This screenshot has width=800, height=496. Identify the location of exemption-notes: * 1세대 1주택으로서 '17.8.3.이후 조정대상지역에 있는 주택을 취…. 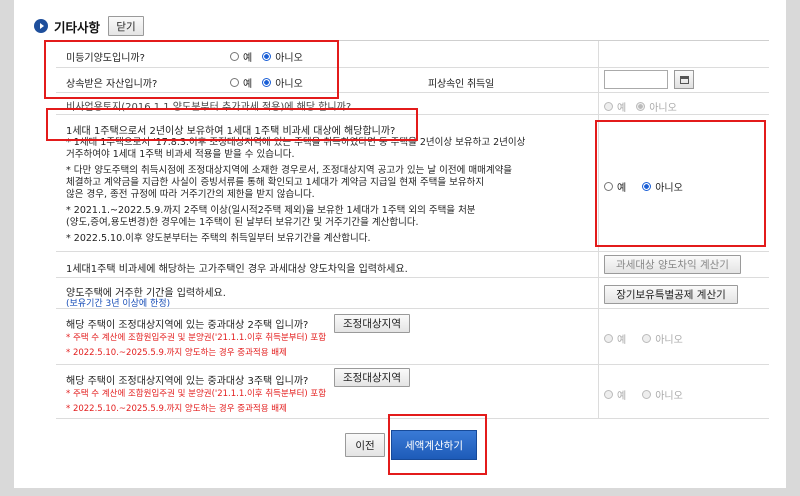
(338, 191).